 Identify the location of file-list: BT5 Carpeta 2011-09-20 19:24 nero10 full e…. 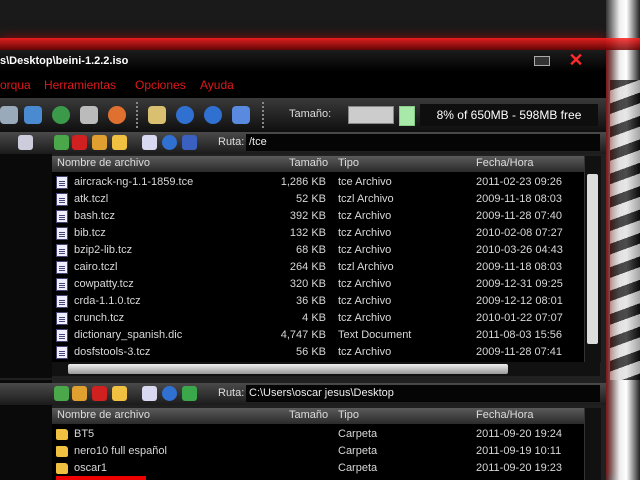
(318, 452).